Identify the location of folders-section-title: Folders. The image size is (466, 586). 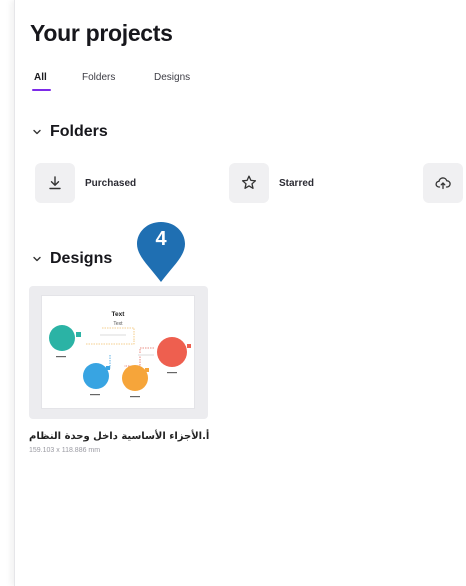
(79, 131).